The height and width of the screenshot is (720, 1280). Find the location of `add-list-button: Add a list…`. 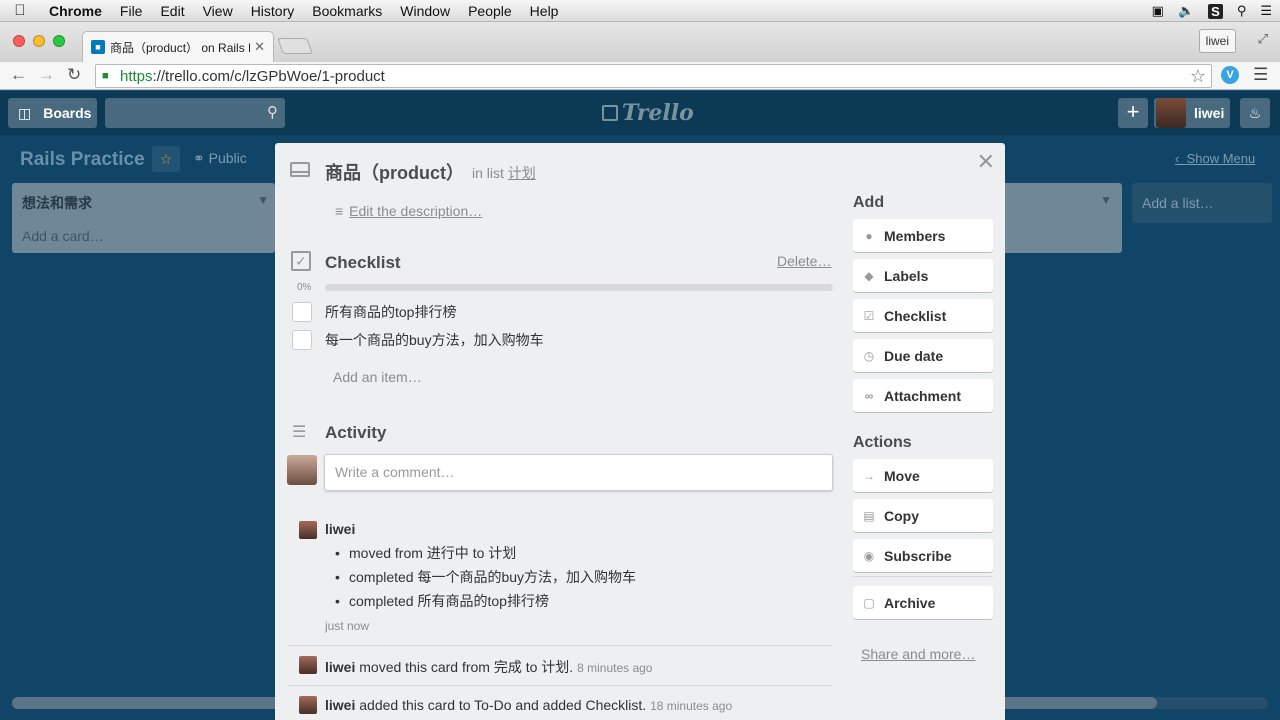

add-list-button: Add a list… is located at coordinates (1202, 203).